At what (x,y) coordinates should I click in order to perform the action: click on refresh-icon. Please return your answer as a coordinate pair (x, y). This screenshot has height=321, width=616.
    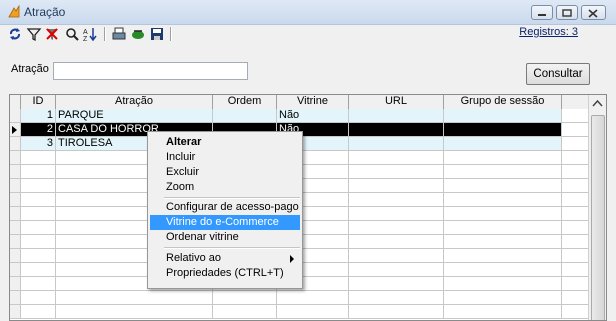
    Looking at the image, I should click on (15, 34).